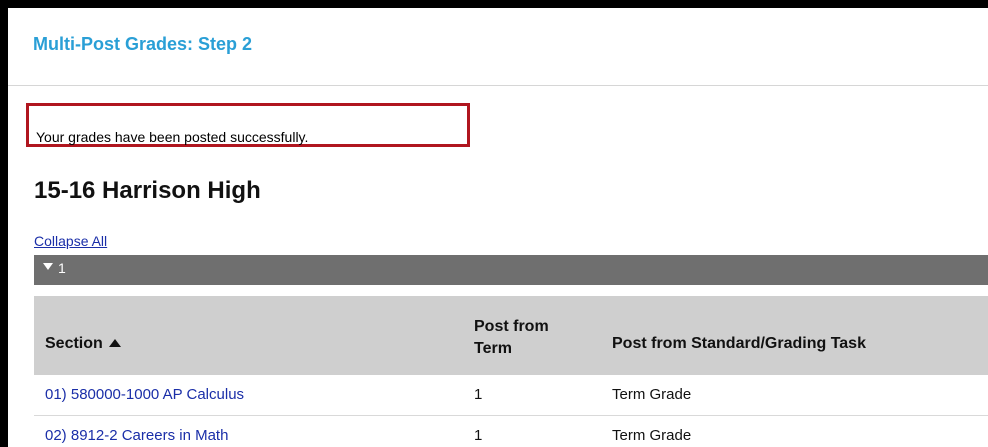 The height and width of the screenshot is (447, 988). Describe the element at coordinates (739, 343) in the screenshot. I see `task-column-header: Post from Standard/Grading Task` at that location.